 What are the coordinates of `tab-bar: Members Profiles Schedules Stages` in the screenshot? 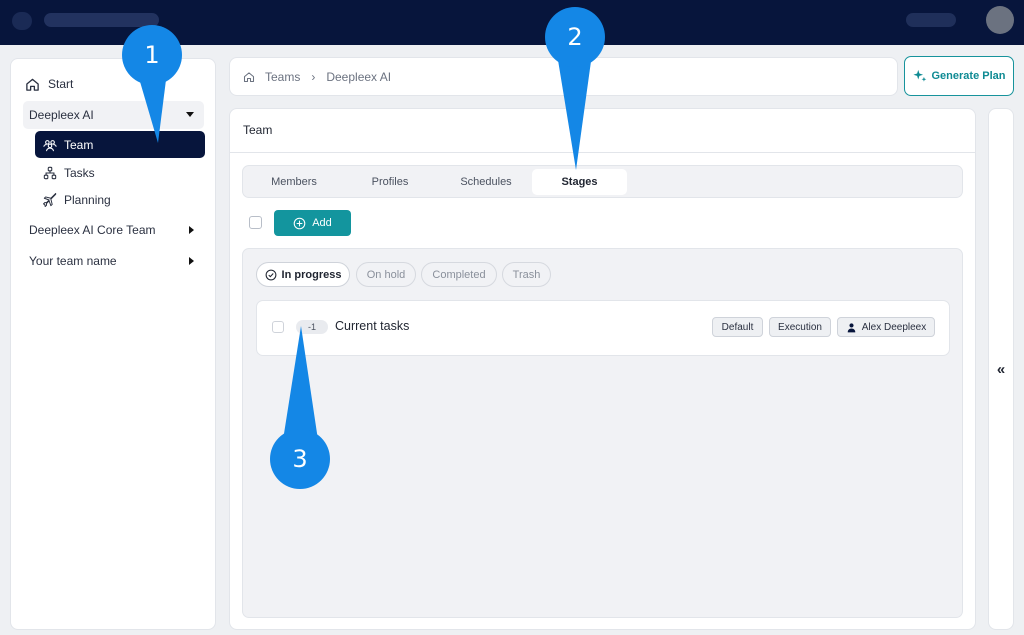 It's located at (602, 181).